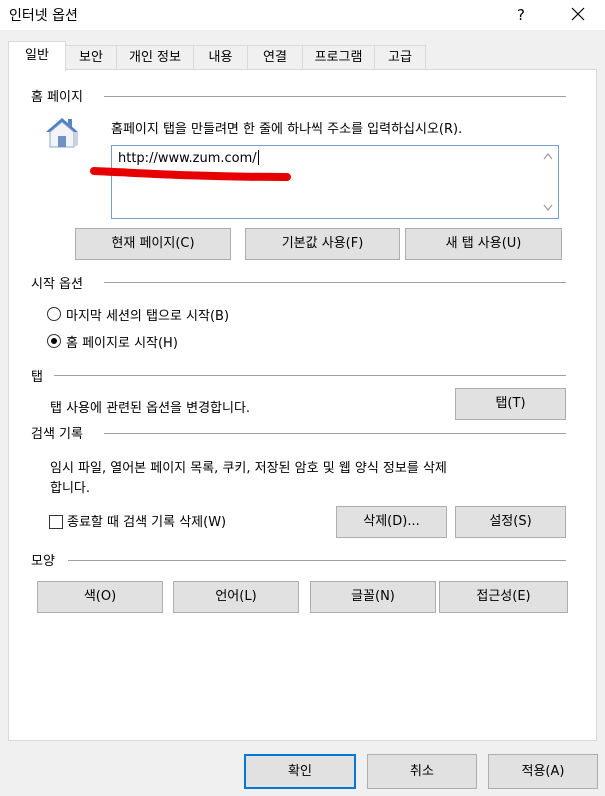  I want to click on history-description-line2: 합니다., so click(70, 488).